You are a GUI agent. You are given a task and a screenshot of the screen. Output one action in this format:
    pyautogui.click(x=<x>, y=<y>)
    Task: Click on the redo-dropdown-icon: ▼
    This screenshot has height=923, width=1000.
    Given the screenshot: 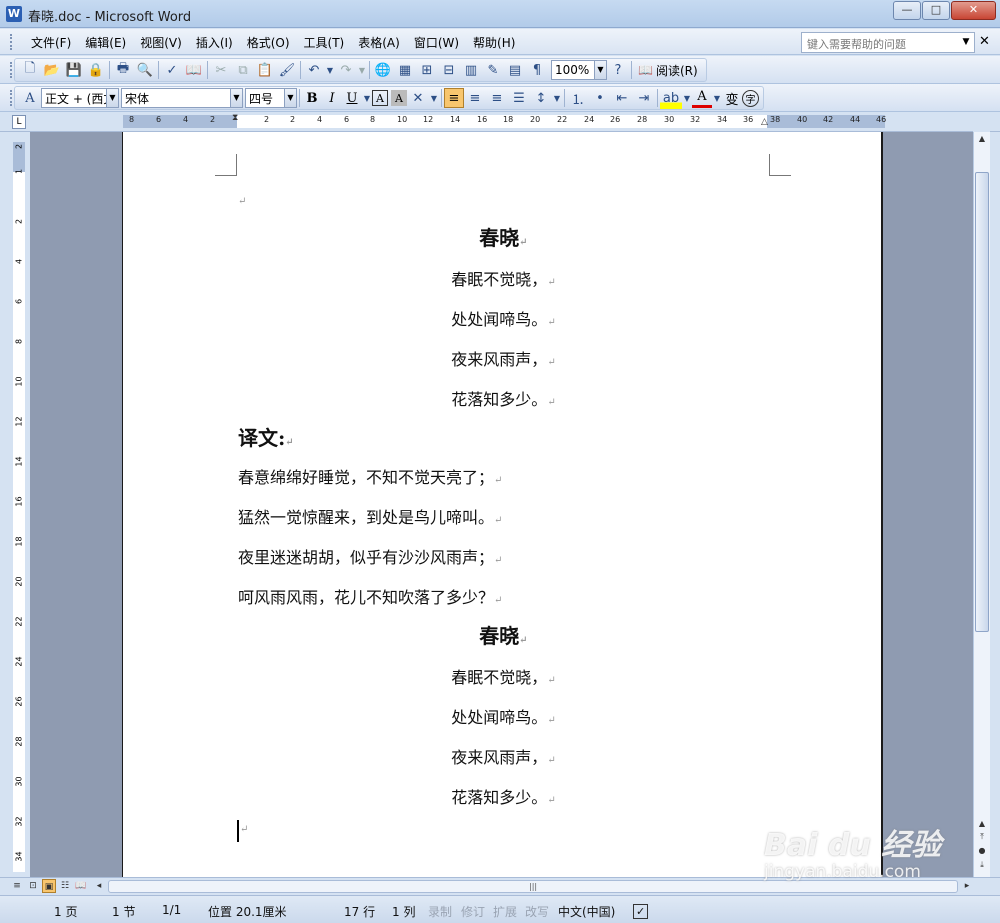 What is the action you would take?
    pyautogui.click(x=362, y=70)
    